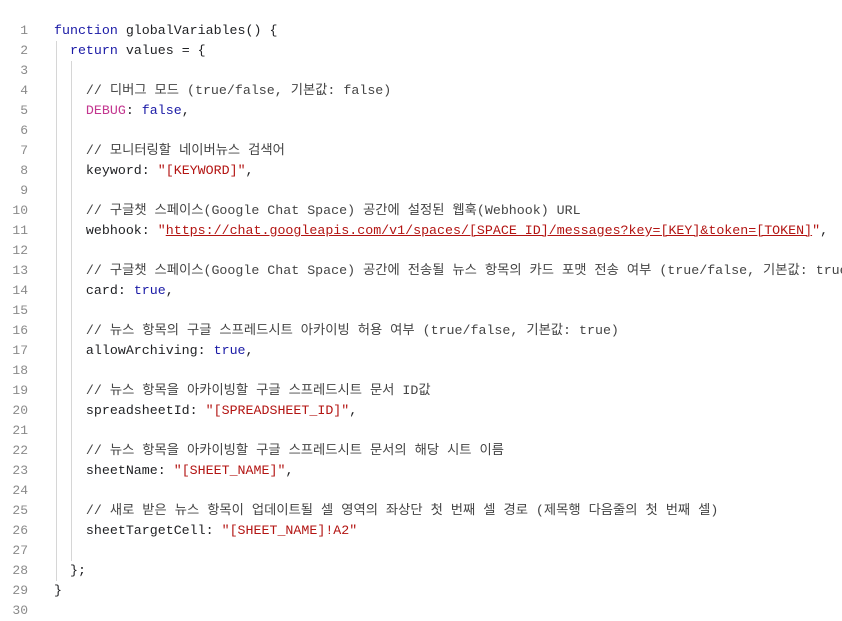 The height and width of the screenshot is (621, 842). What do you see at coordinates (58, 590) in the screenshot?
I see `closing-brace: }` at bounding box center [58, 590].